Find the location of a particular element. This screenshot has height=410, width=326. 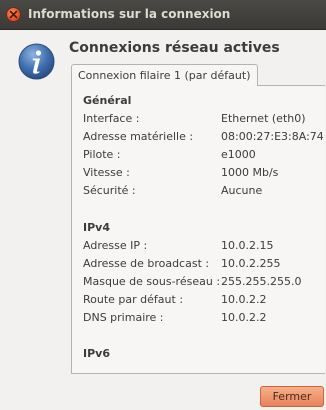

info-label: Adresse de broadcast : is located at coordinates (146, 263).